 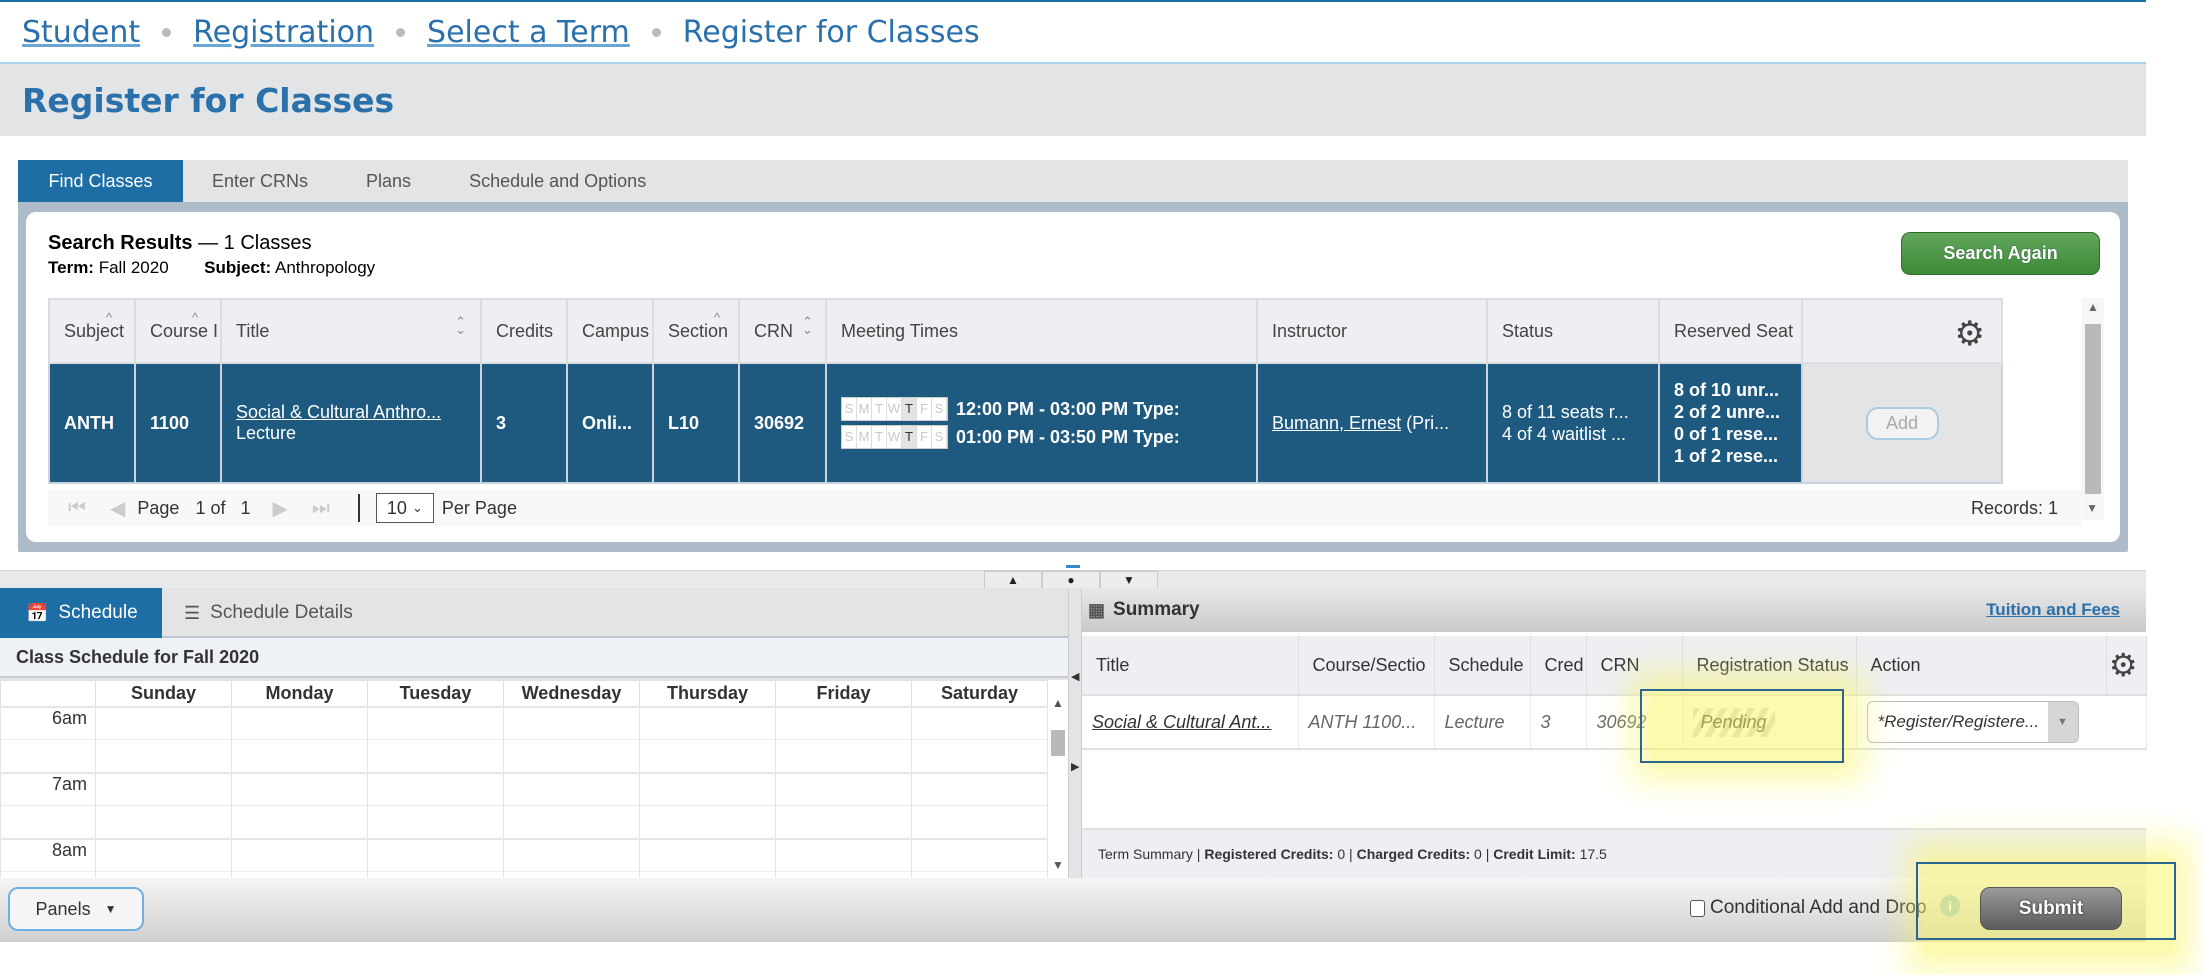 I want to click on previous-page-icon: ◀, so click(x=117, y=508).